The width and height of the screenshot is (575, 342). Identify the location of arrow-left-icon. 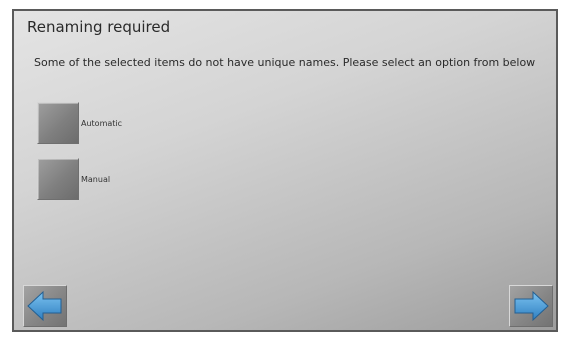
(44, 306).